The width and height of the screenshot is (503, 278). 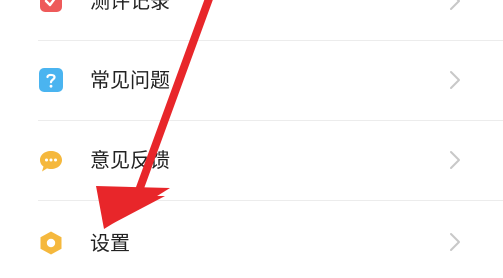 What do you see at coordinates (51, 243) in the screenshot?
I see `settings-icon` at bounding box center [51, 243].